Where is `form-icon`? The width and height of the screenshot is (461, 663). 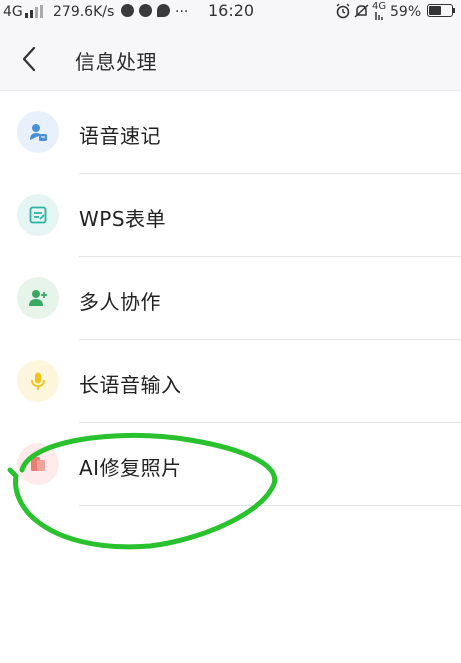 form-icon is located at coordinates (38, 215).